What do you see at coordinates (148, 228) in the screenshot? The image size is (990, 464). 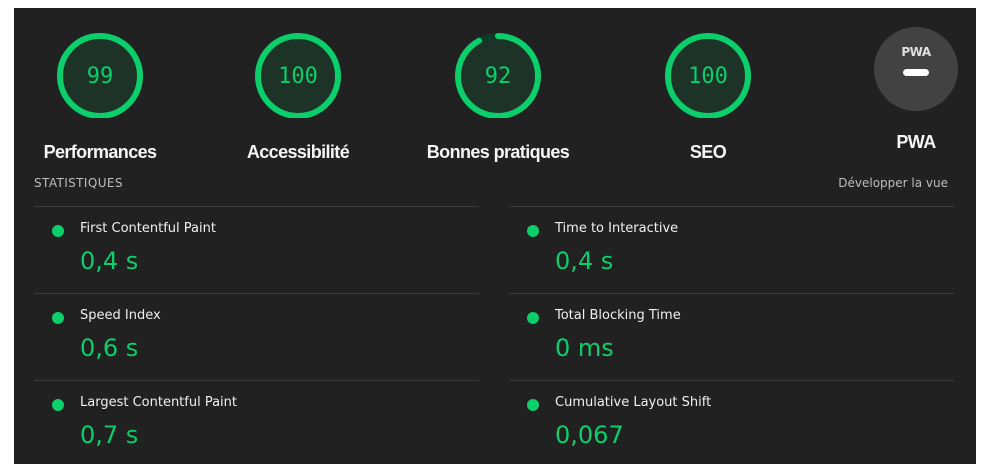 I see `metric-title: First Contentful Paint` at bounding box center [148, 228].